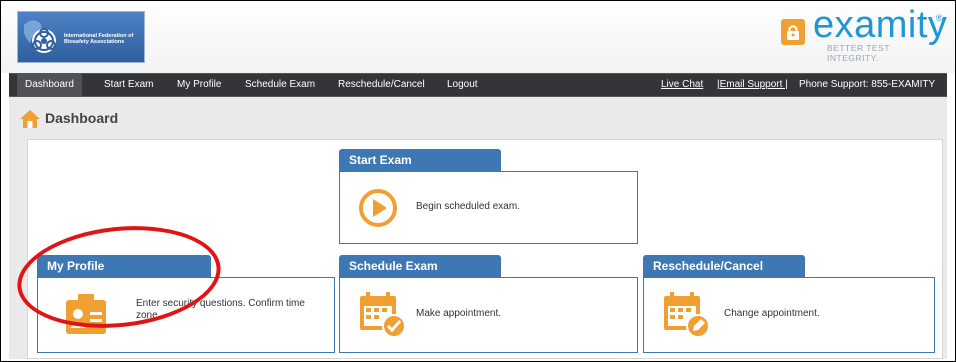 The width and height of the screenshot is (956, 362). I want to click on nav-reschedule-cancel: Reschedule/Cancel, so click(381, 85).